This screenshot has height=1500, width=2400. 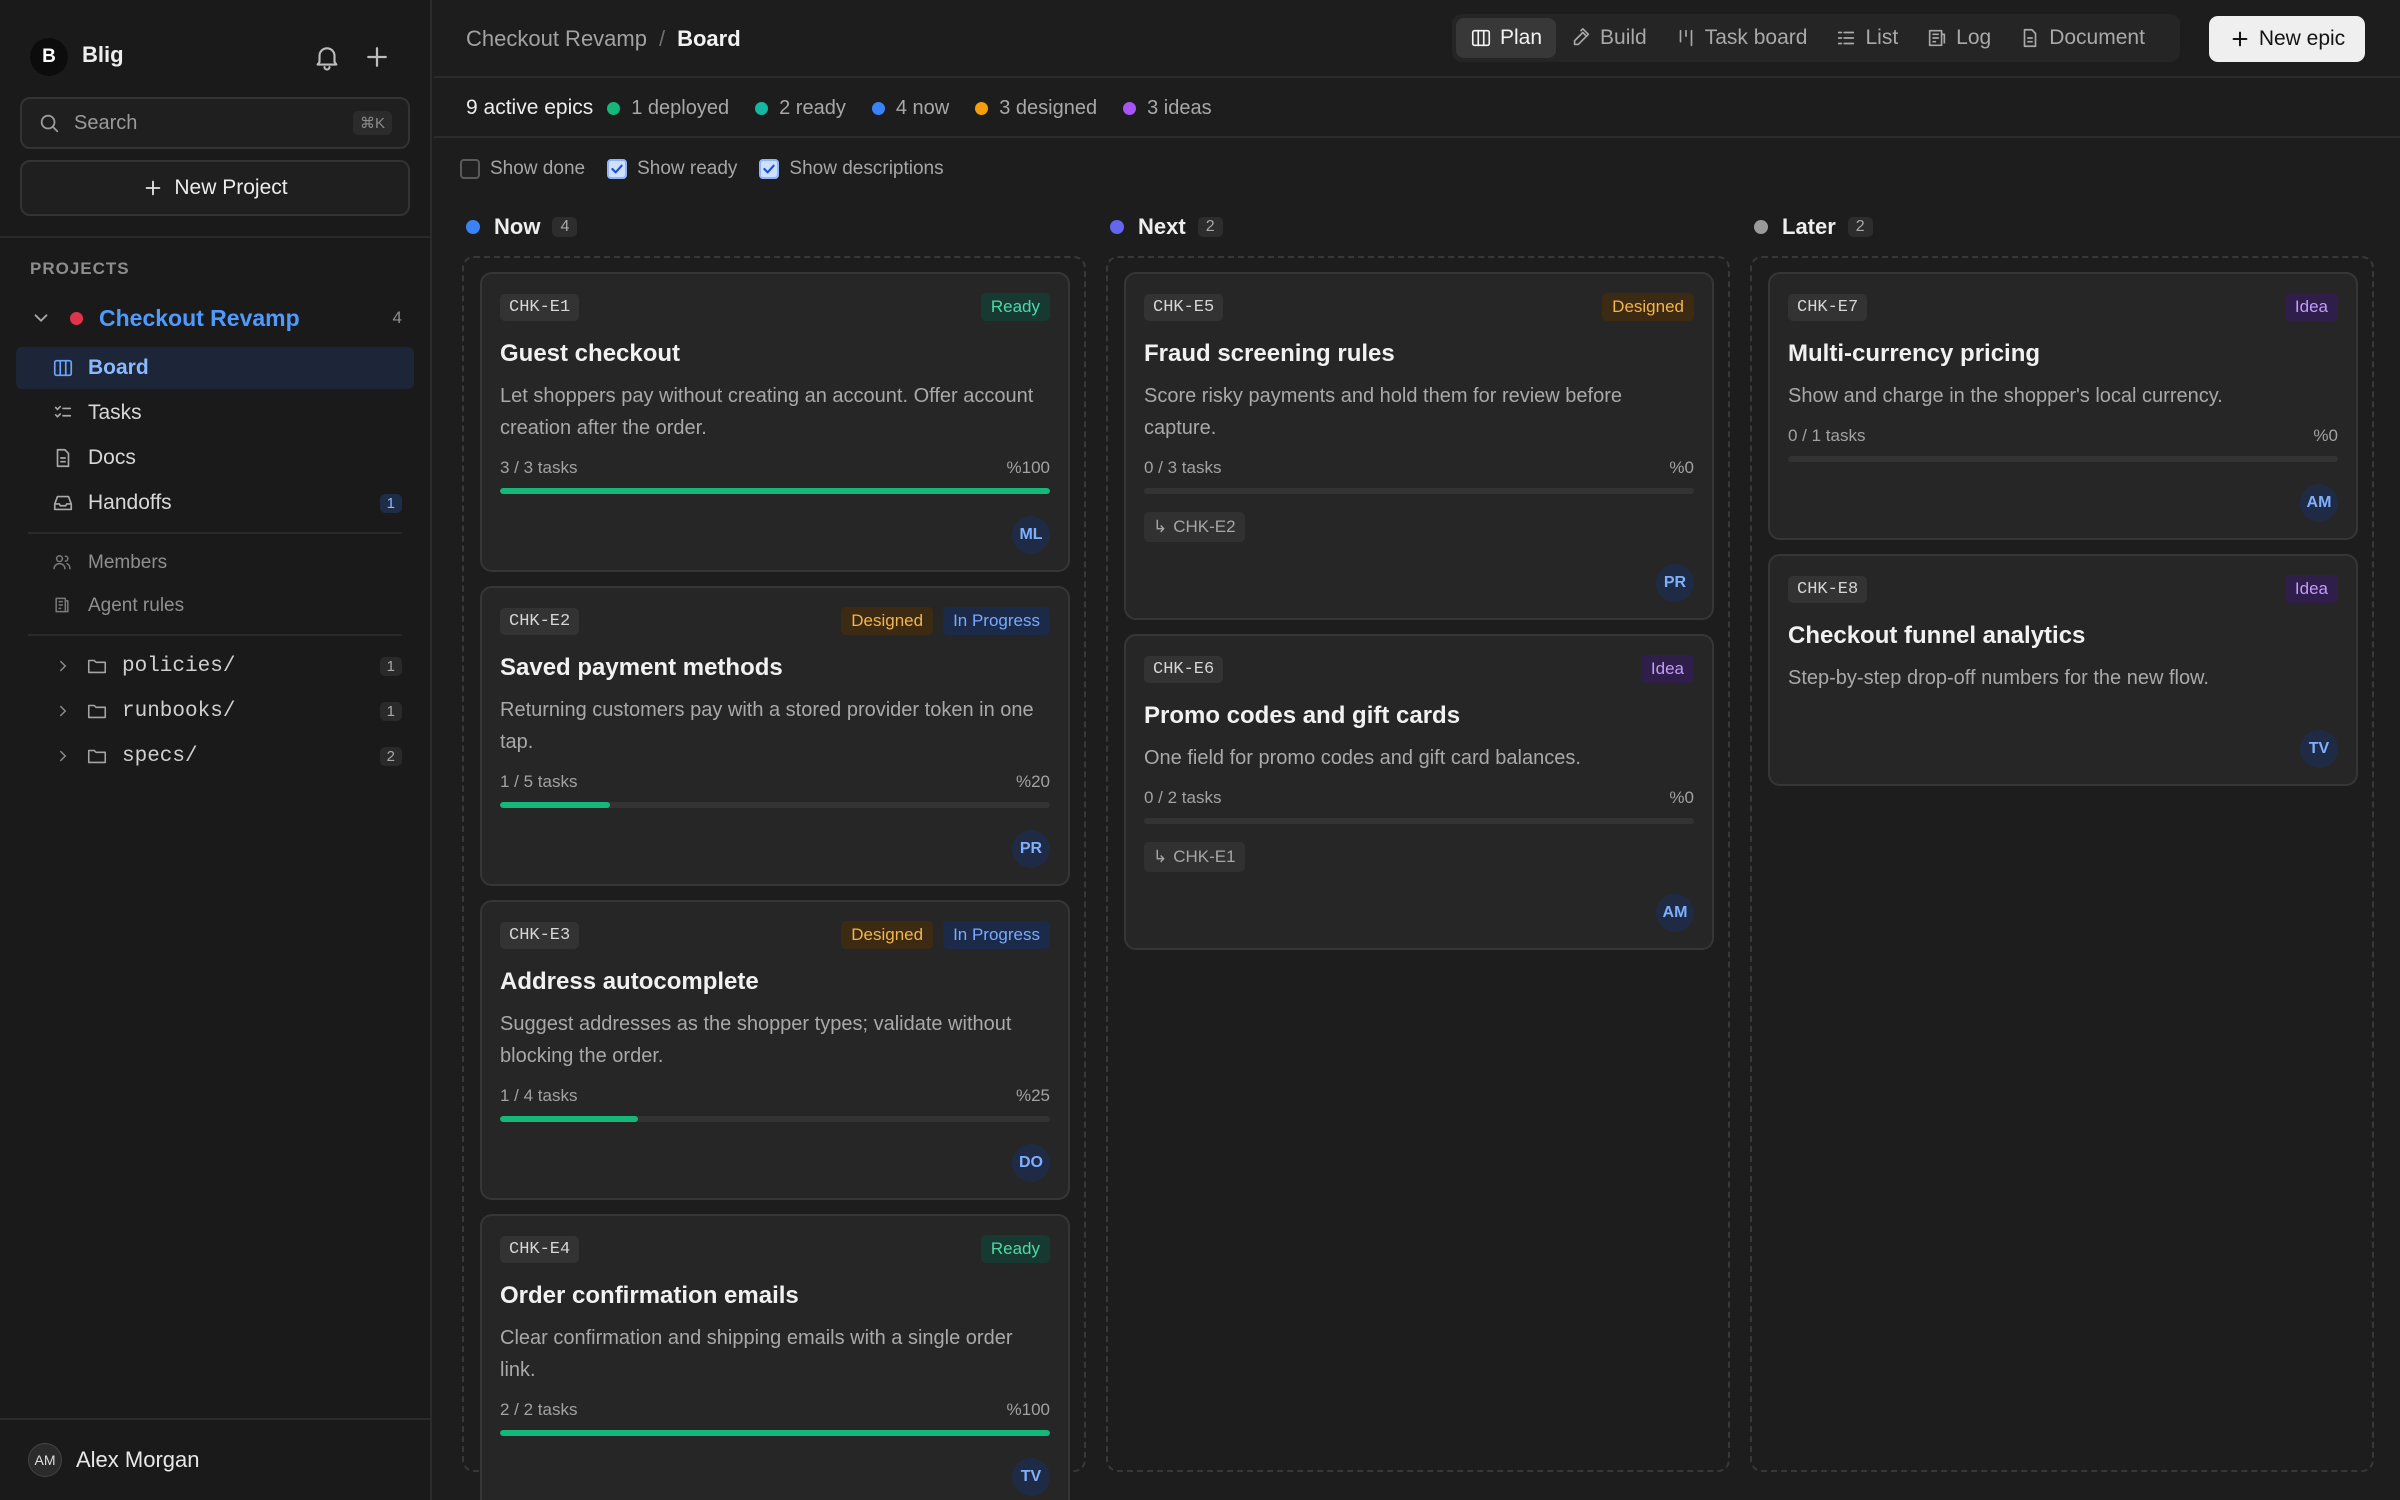 I want to click on epic-title: Checkout funnel analytics, so click(x=1937, y=635).